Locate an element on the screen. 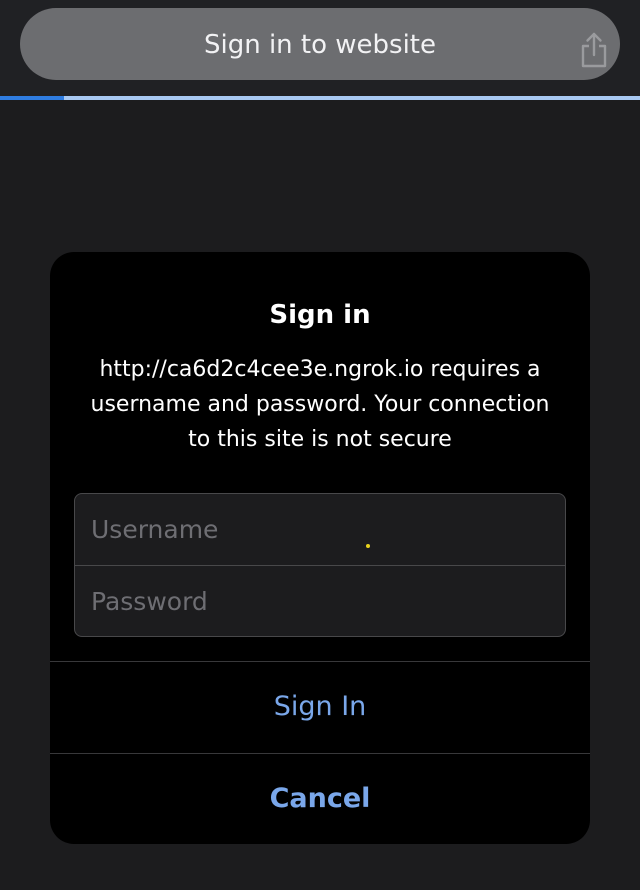 This screenshot has width=640, height=890. dialog-title: Sign in is located at coordinates (320, 315).